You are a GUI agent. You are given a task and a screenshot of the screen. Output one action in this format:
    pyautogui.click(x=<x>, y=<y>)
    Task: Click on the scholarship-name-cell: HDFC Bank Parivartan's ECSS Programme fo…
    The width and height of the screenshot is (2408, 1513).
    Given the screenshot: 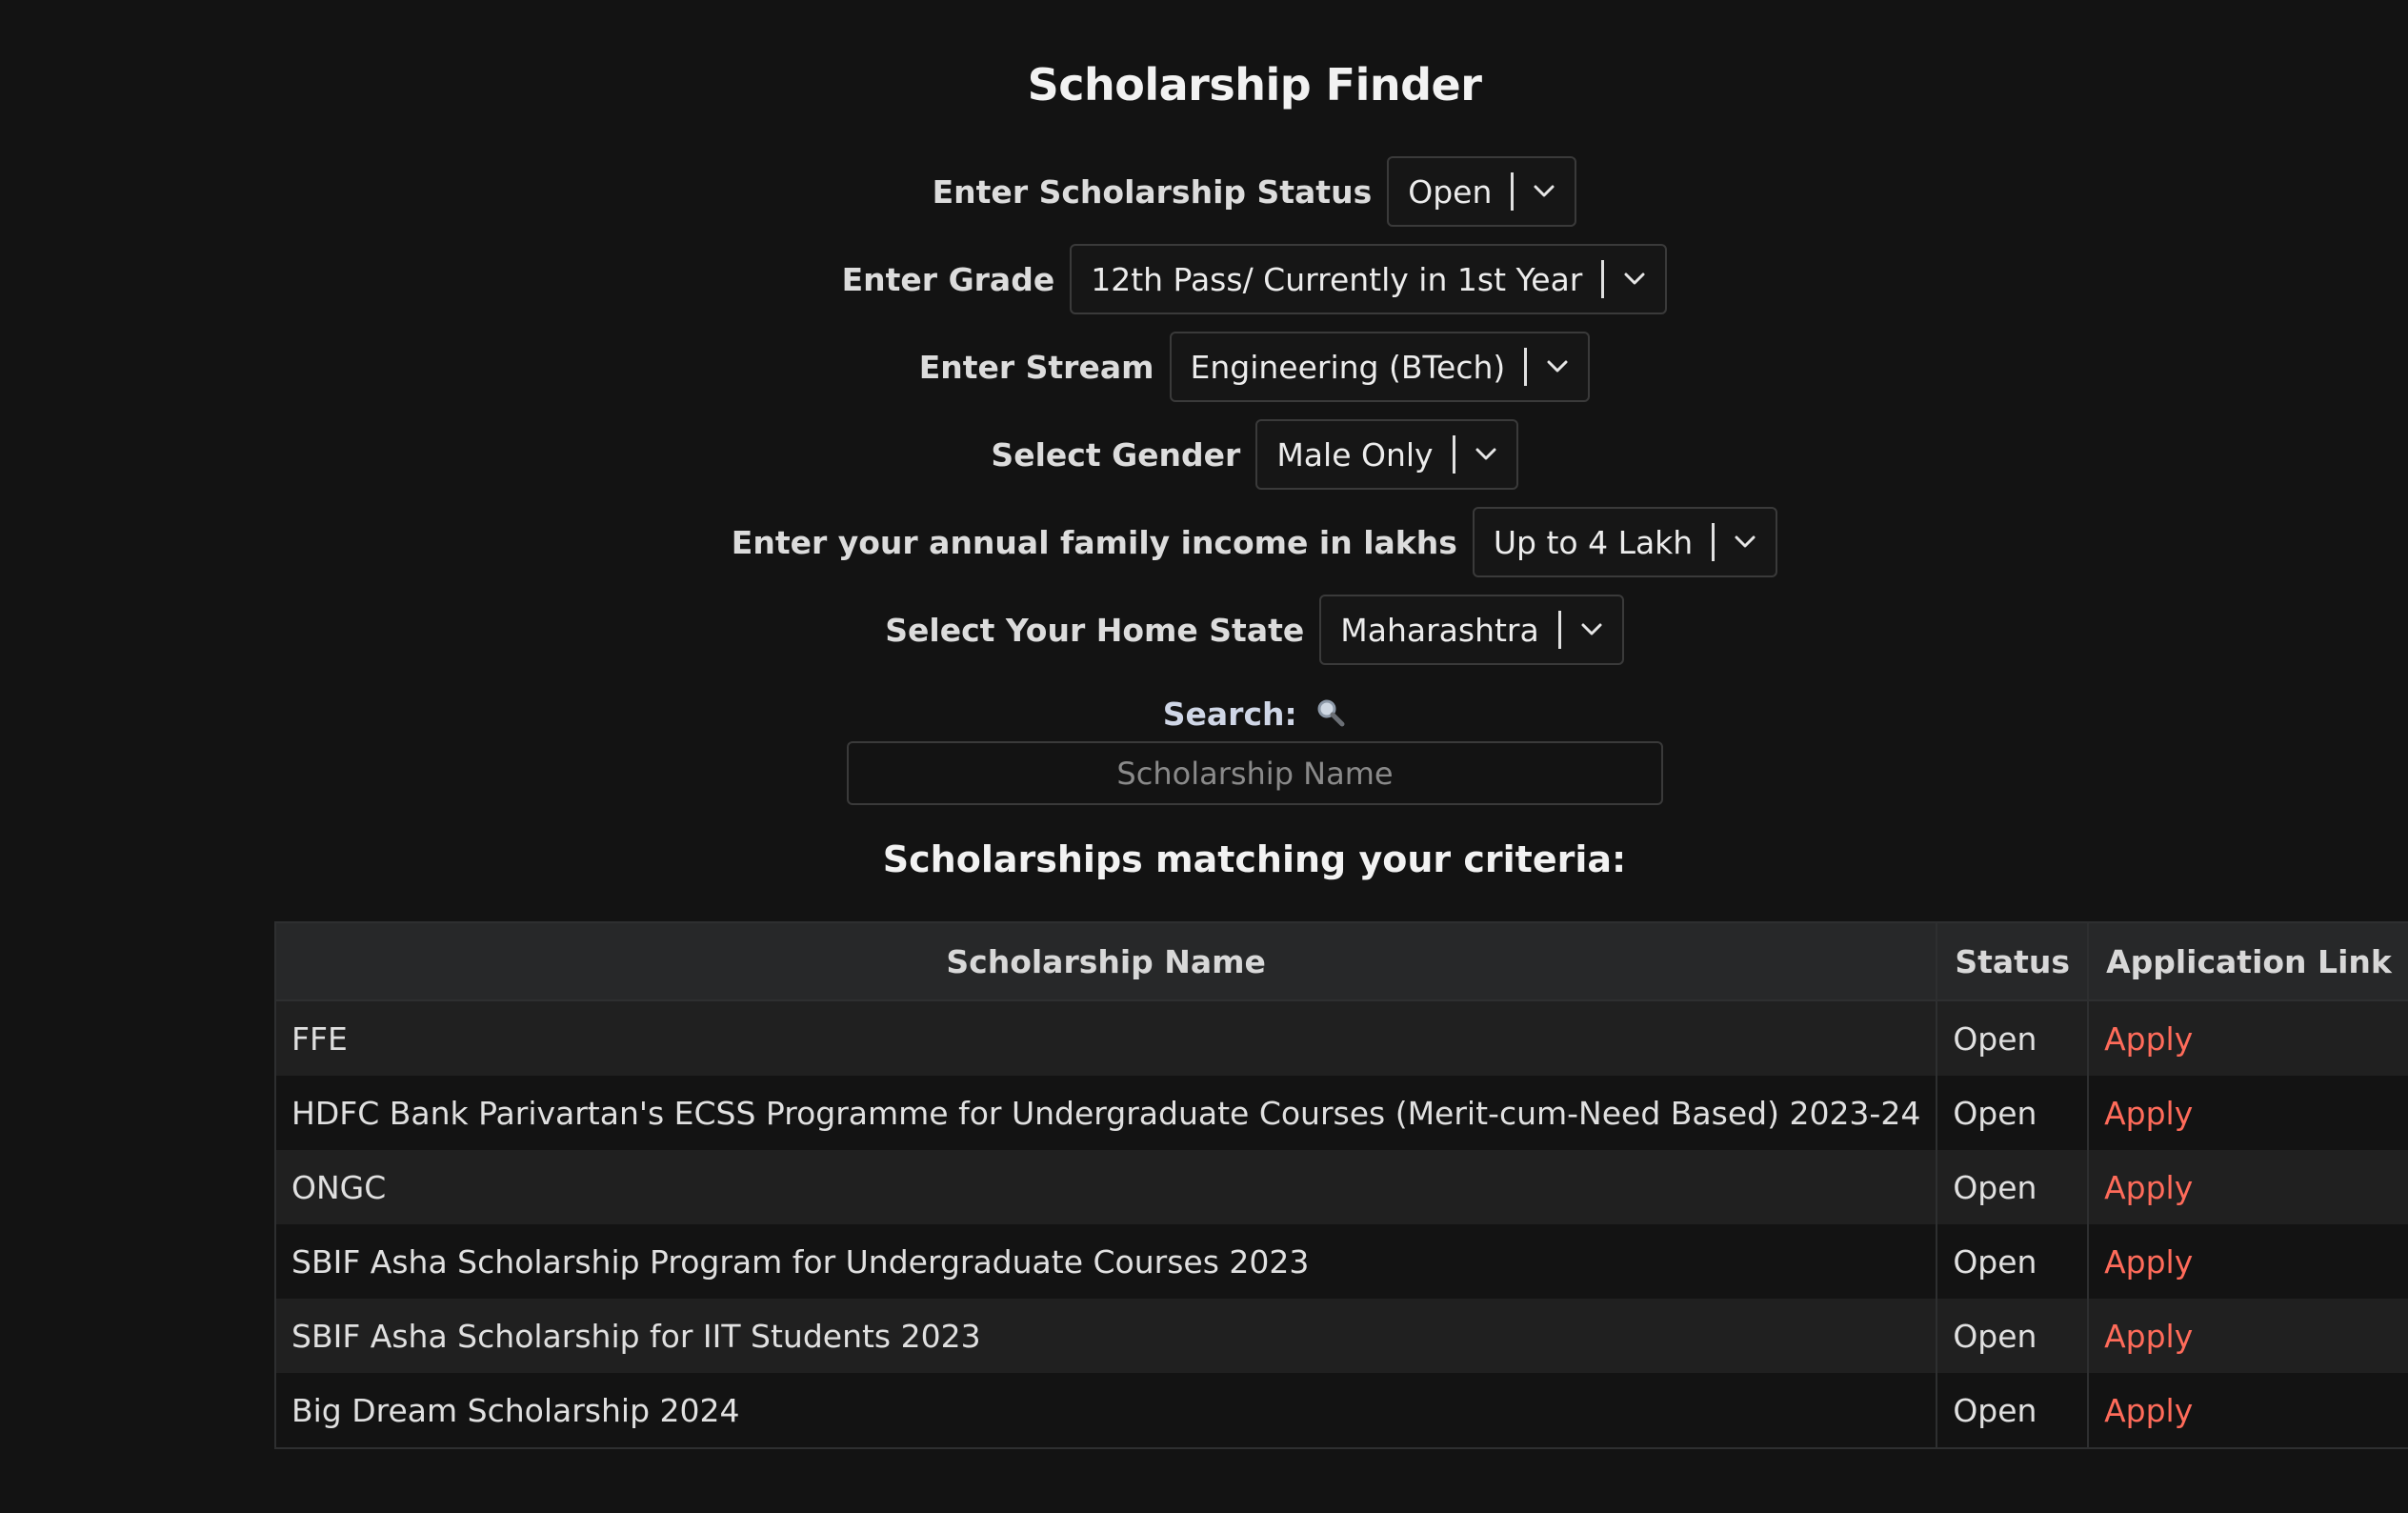 What is the action you would take?
    pyautogui.click(x=1105, y=1113)
    